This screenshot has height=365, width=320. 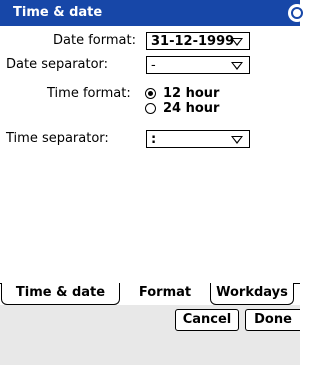 I want to click on time-format-label: Time format:, so click(x=89, y=93).